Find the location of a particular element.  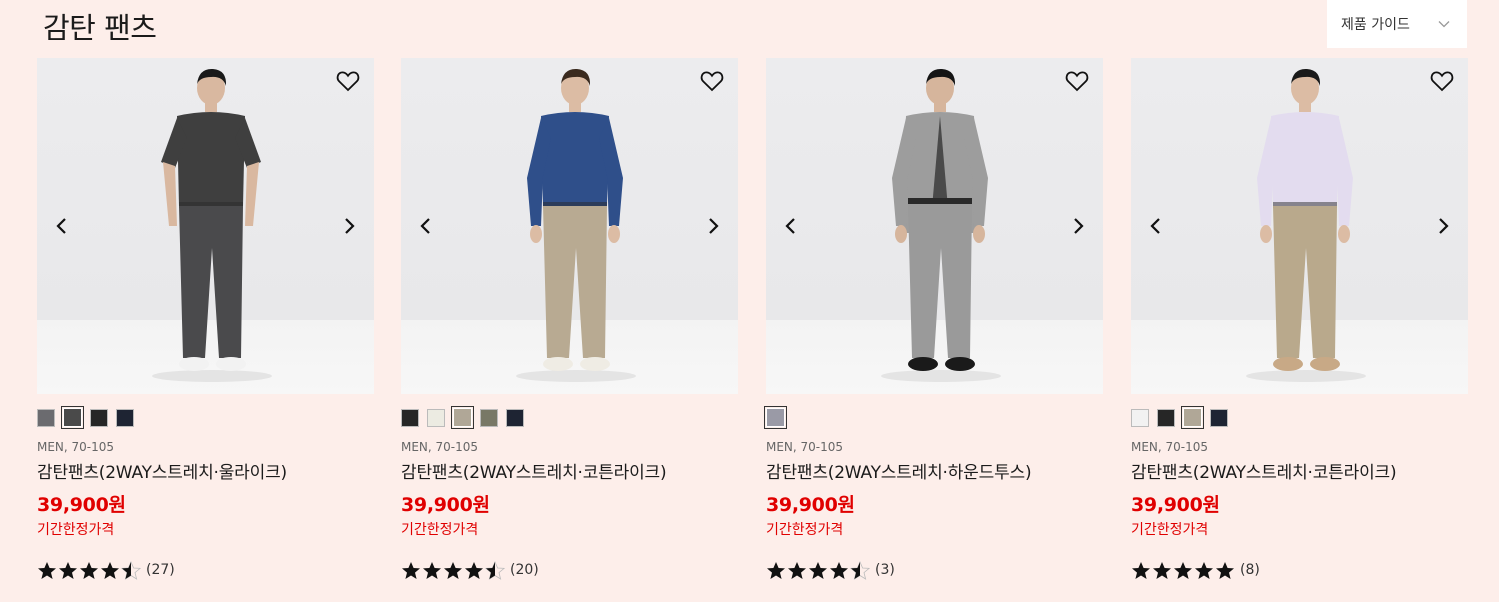

review-count: (3) is located at coordinates (885, 570).